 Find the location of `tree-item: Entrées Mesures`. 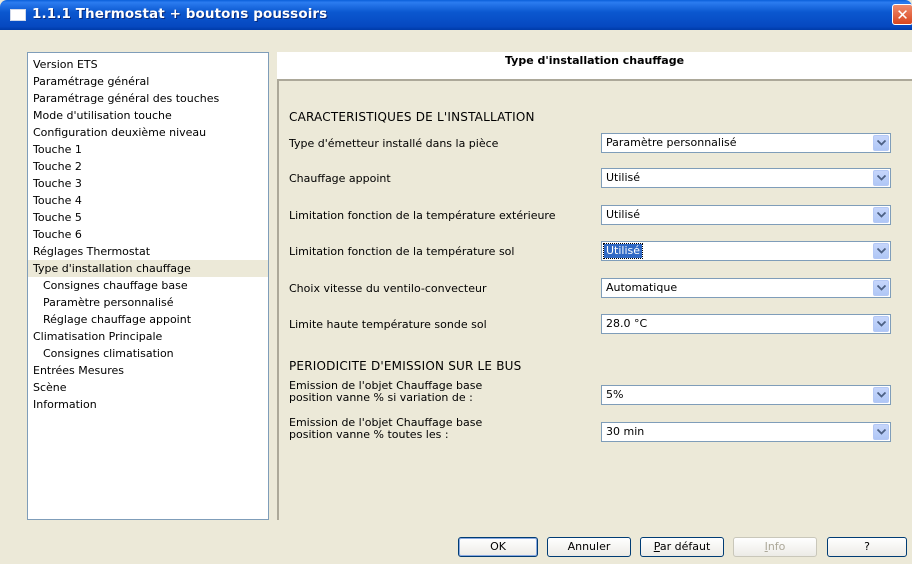

tree-item: Entrées Mesures is located at coordinates (148, 370).